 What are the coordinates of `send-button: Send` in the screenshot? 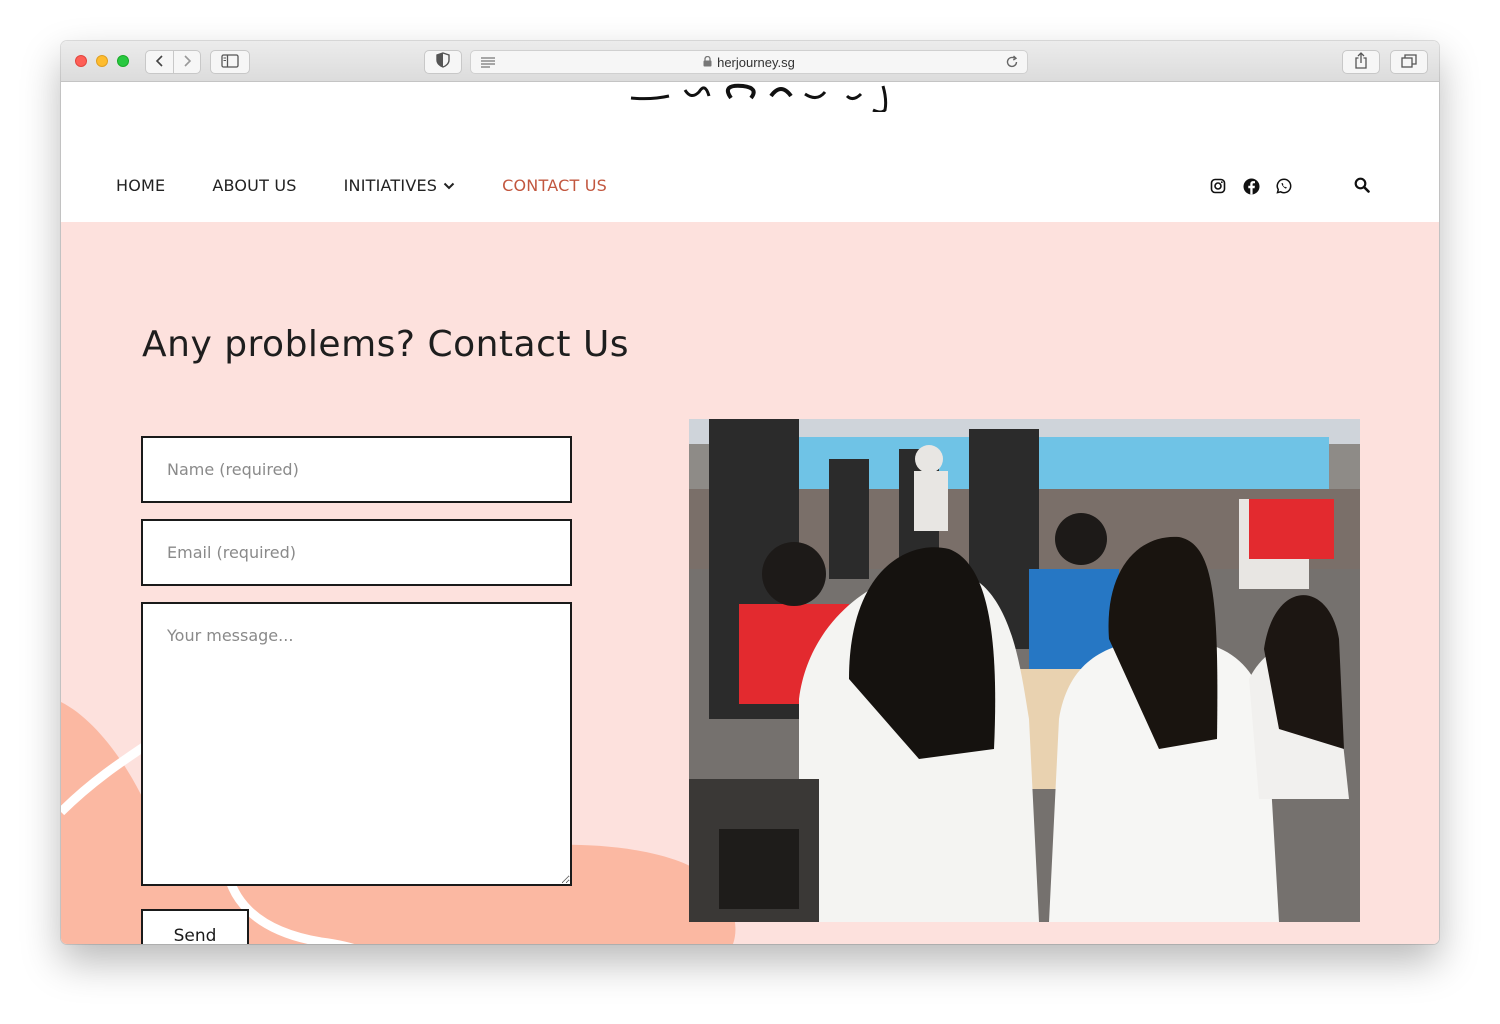 It's located at (195, 926).